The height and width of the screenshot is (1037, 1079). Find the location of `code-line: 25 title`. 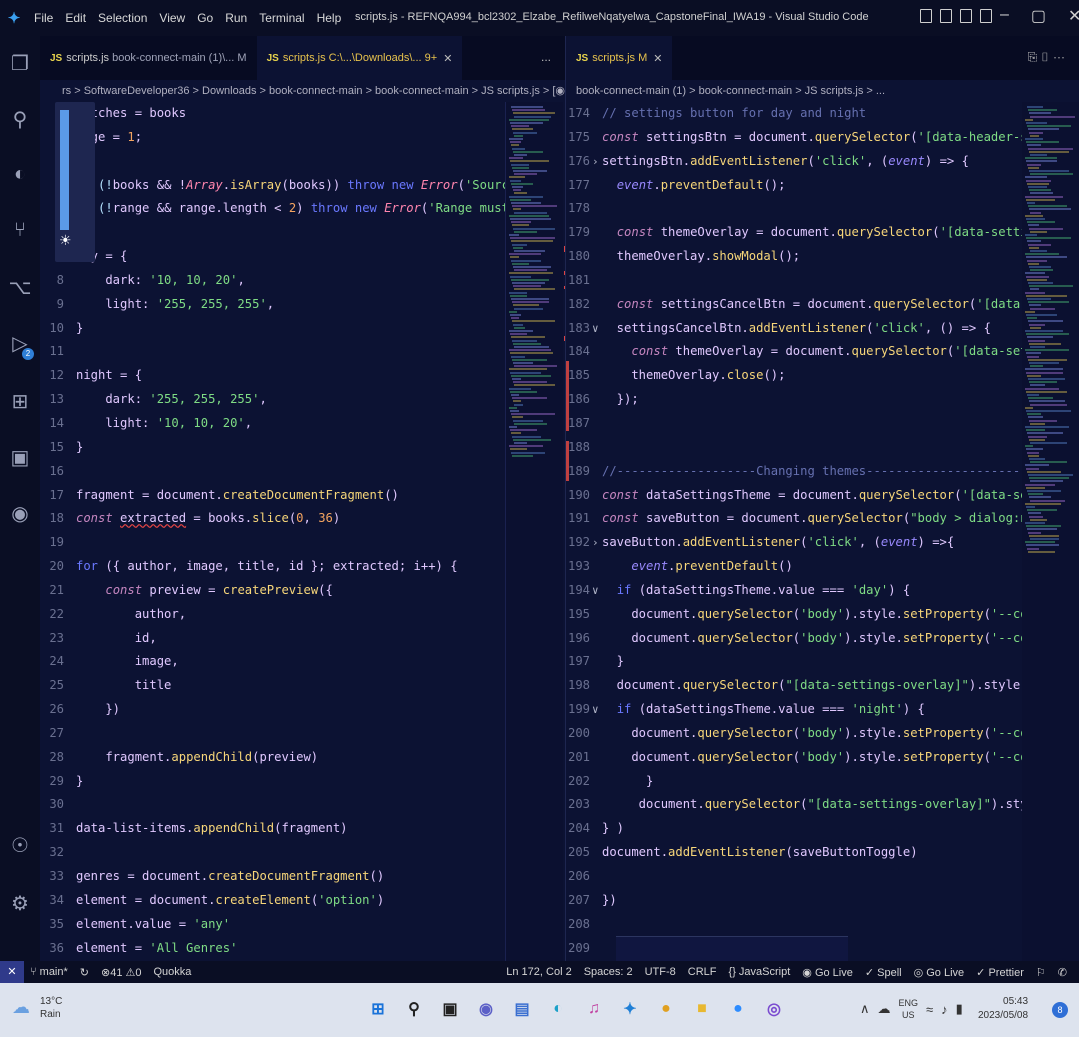

code-line: 25 title is located at coordinates (272, 686).